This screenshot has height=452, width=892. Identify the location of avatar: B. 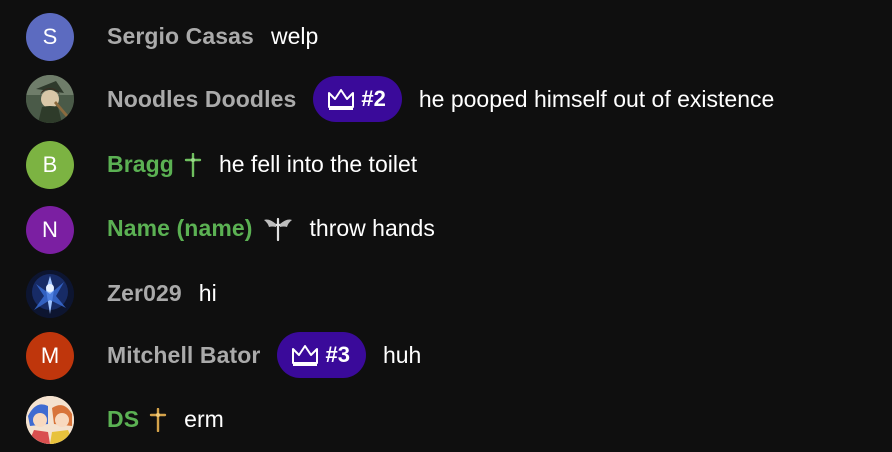
(50, 165).